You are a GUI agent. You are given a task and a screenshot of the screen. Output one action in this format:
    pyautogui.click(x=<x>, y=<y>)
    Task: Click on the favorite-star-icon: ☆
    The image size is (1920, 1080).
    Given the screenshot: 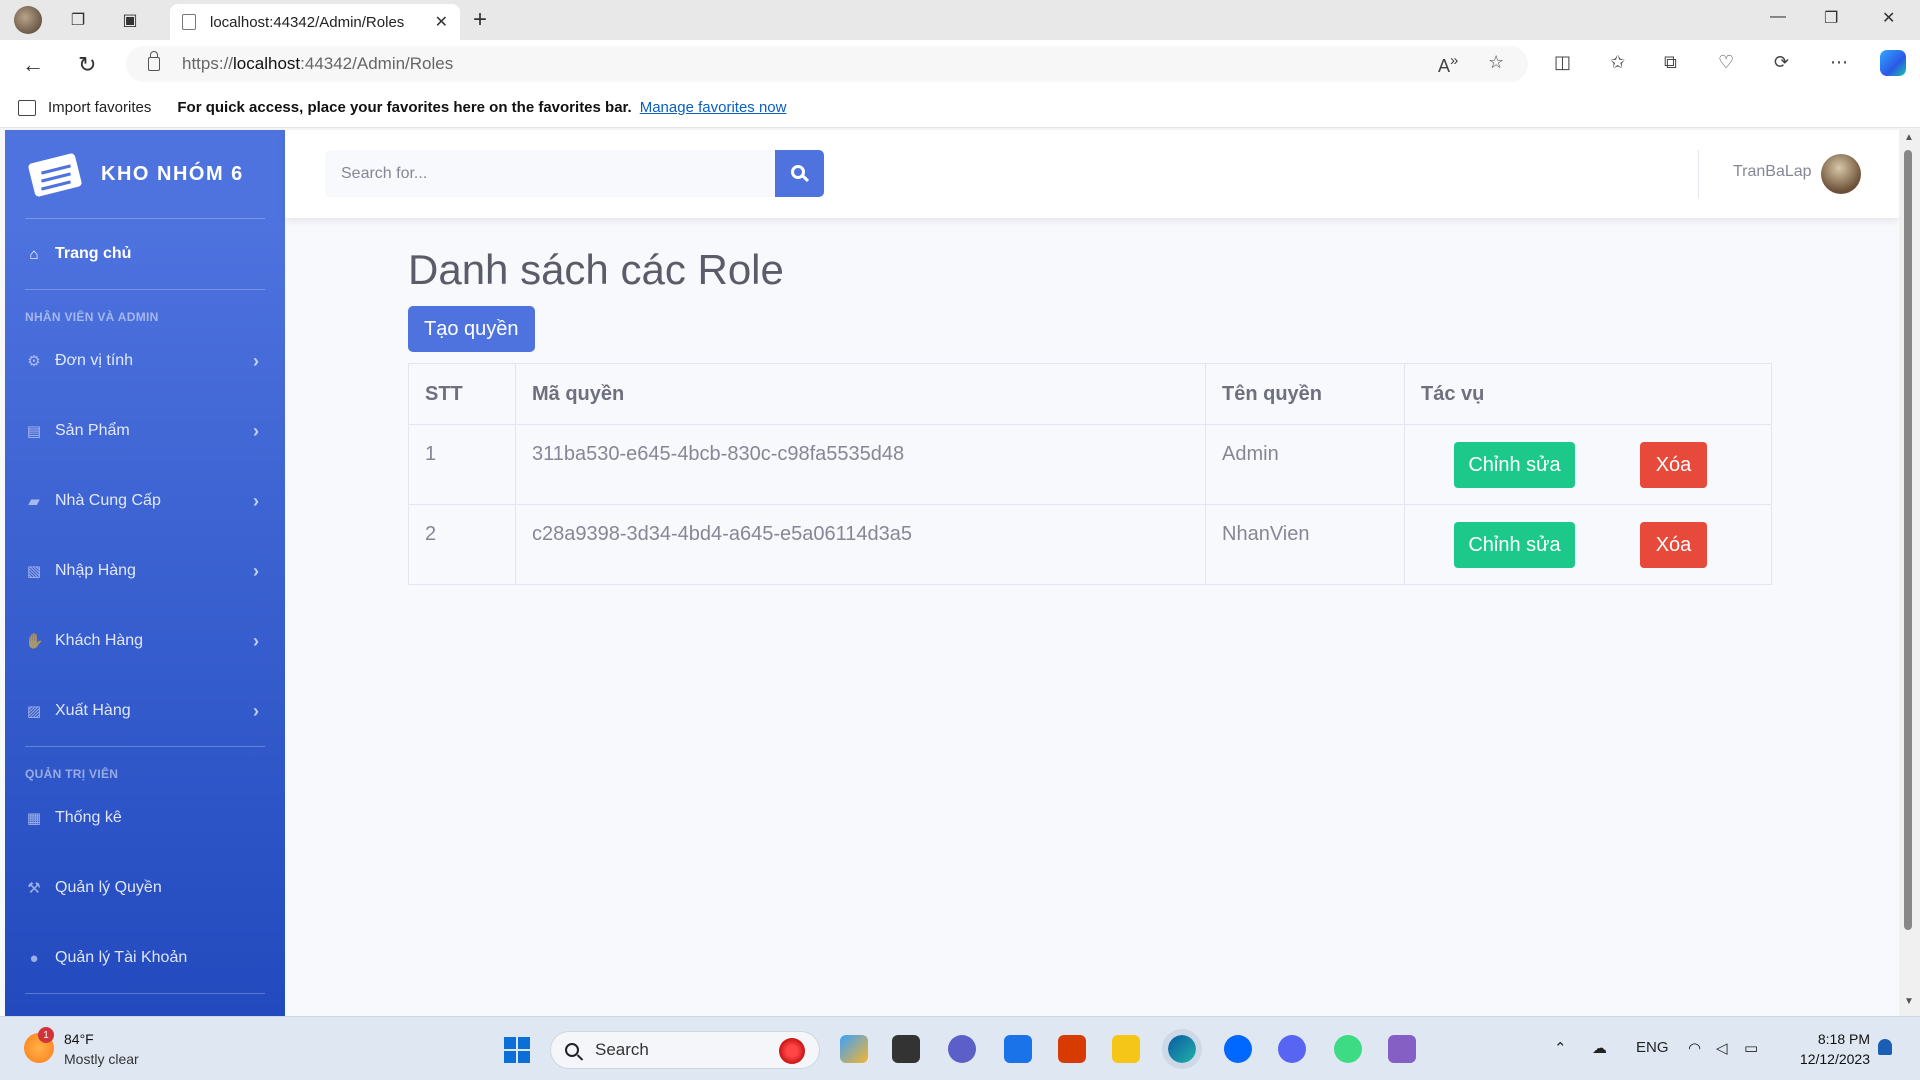 What is the action you would take?
    pyautogui.click(x=1496, y=62)
    